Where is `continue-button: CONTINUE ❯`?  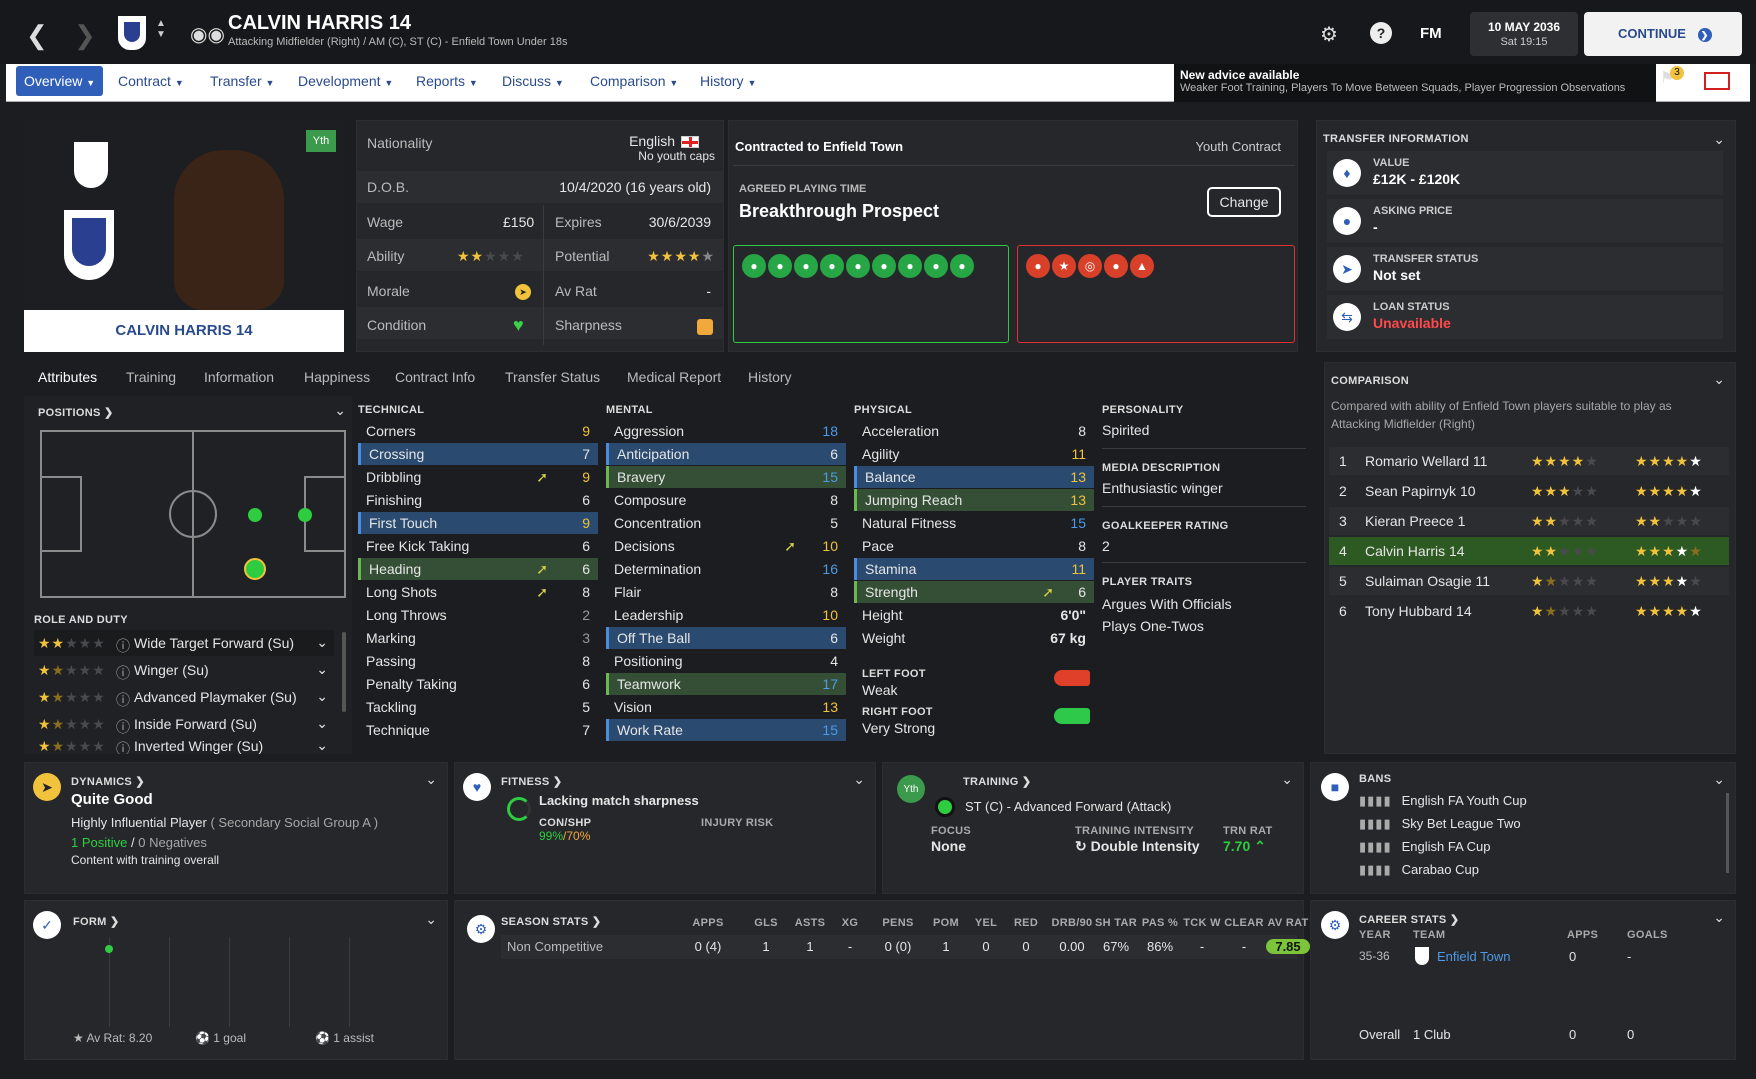 continue-button: CONTINUE ❯ is located at coordinates (1663, 34).